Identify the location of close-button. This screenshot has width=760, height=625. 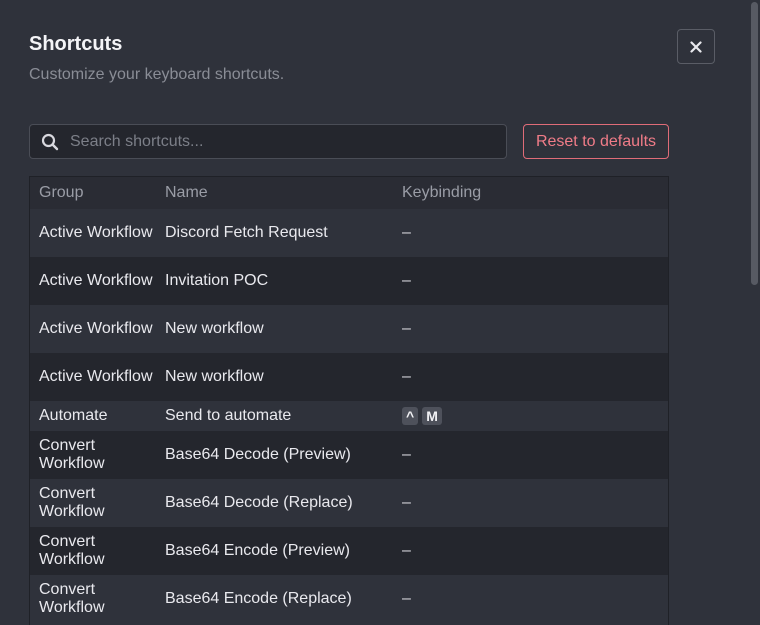
(696, 46).